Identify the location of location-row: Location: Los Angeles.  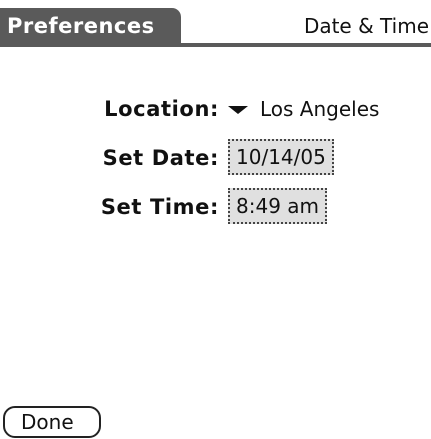
(215, 109).